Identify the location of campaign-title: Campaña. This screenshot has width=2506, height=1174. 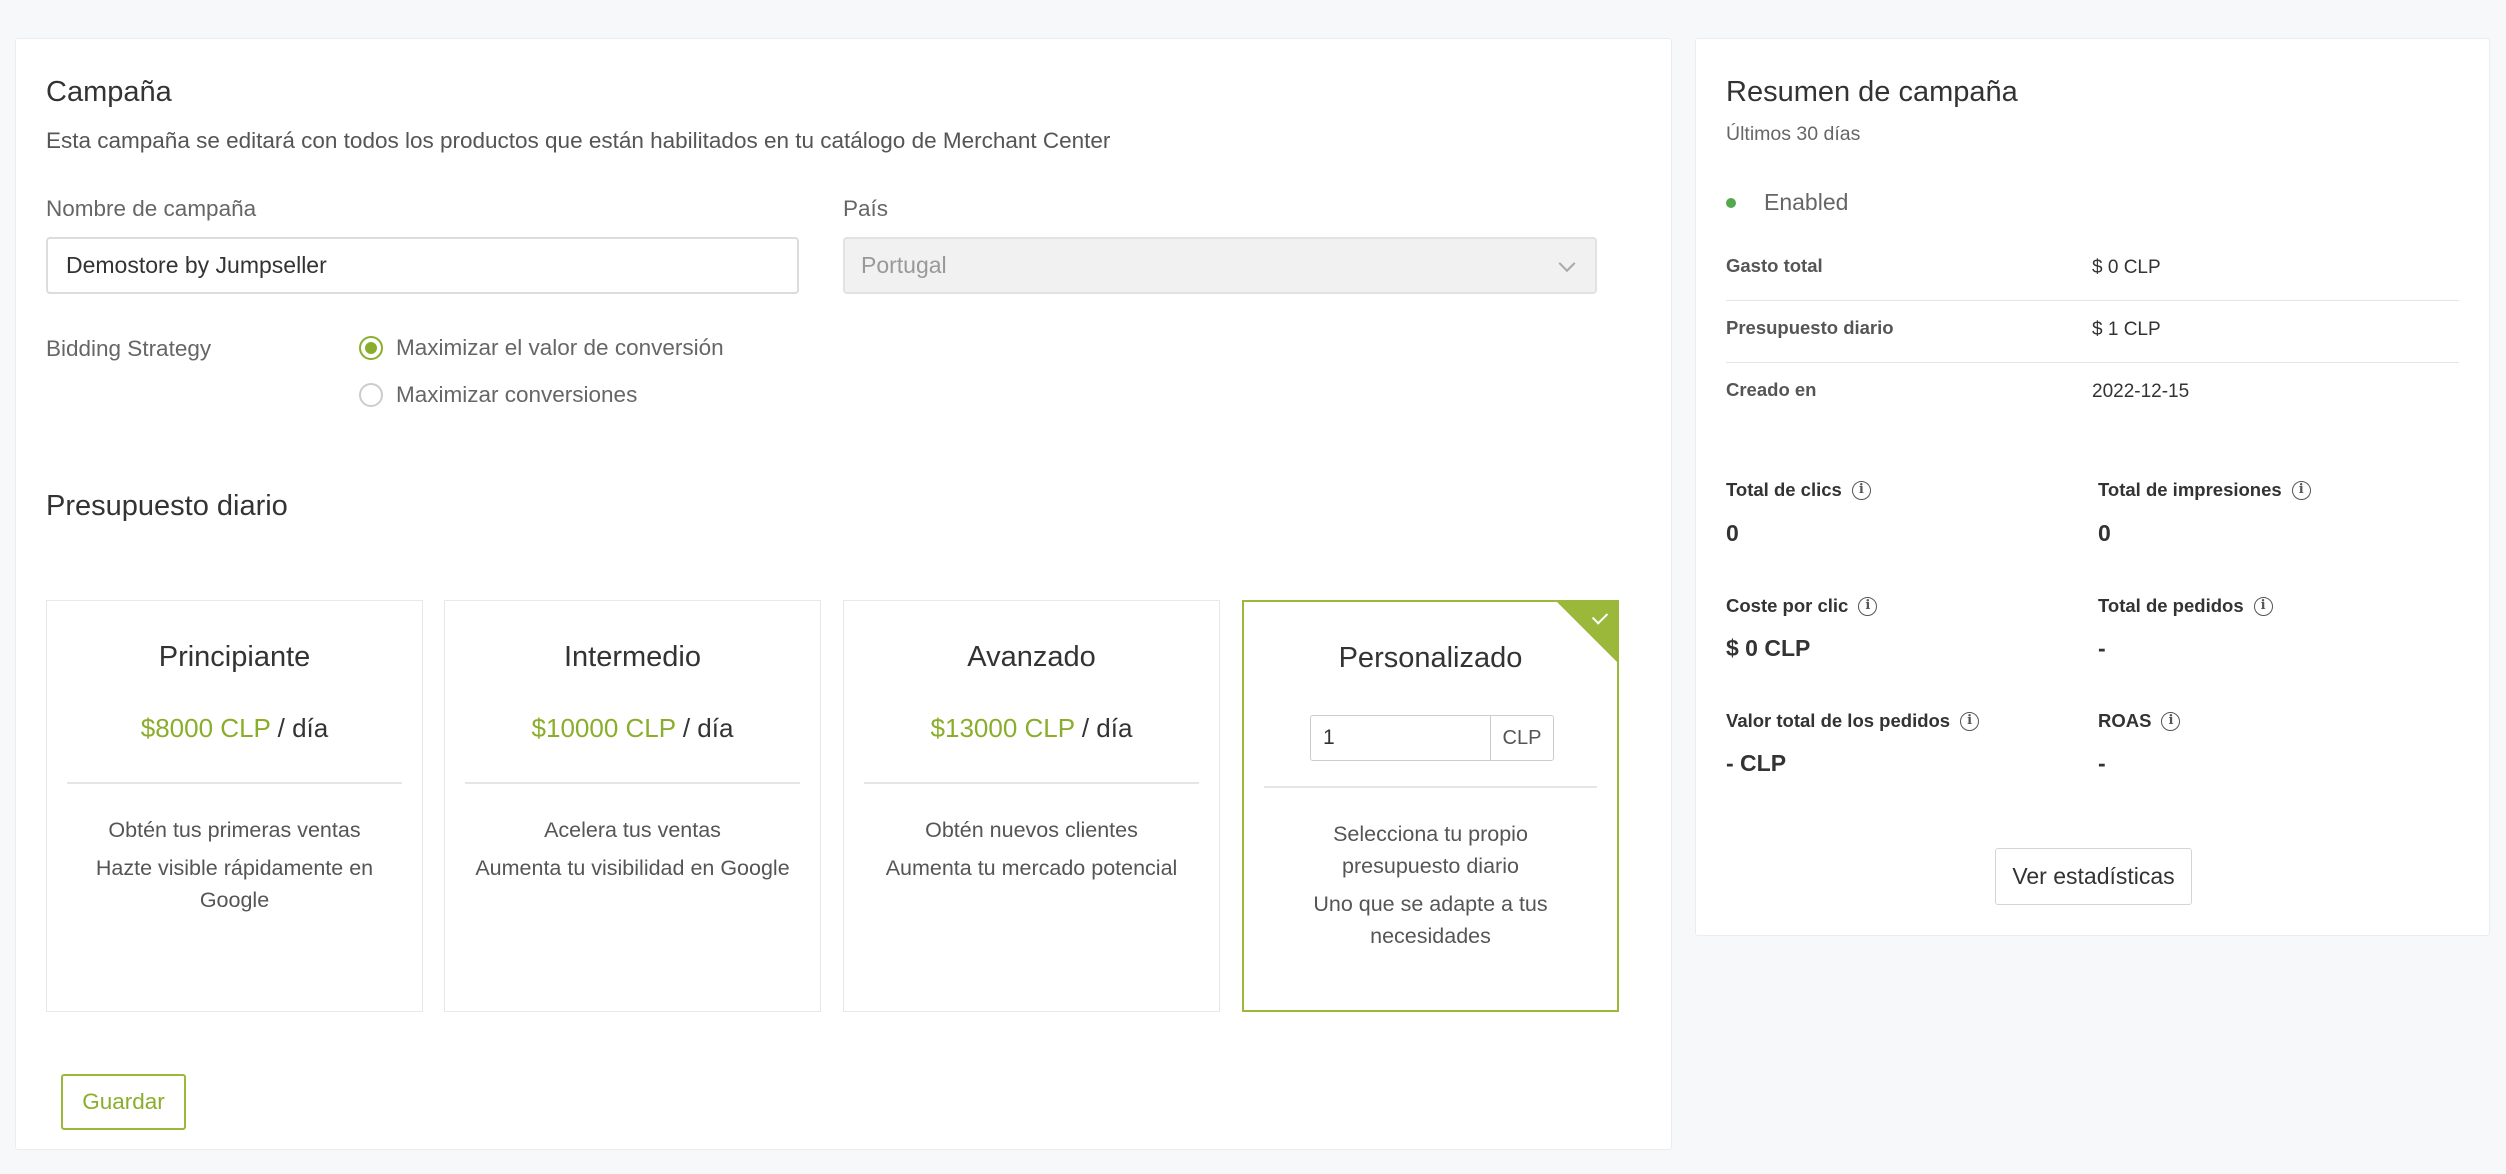
(109, 92).